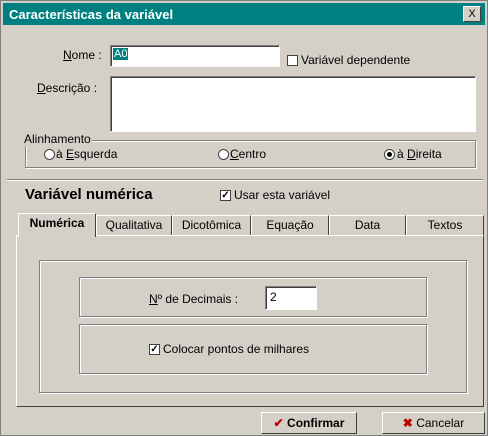 This screenshot has width=488, height=436. What do you see at coordinates (57, 139) in the screenshot?
I see `alignment-legend: Alinhamento` at bounding box center [57, 139].